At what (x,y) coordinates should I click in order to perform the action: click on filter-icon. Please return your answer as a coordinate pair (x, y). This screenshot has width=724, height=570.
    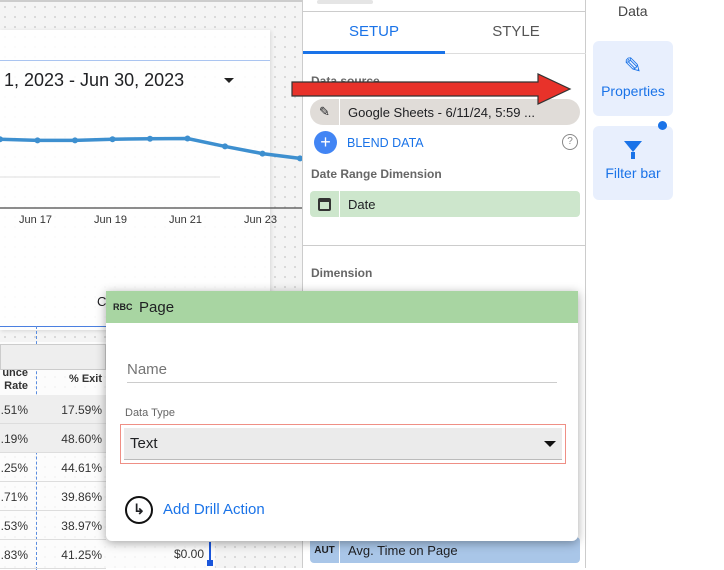
    Looking at the image, I should click on (633, 146).